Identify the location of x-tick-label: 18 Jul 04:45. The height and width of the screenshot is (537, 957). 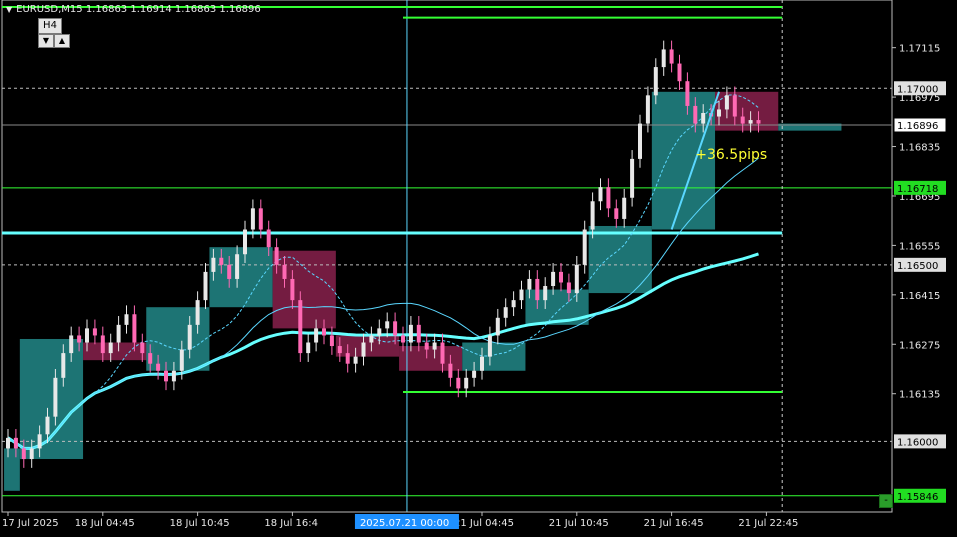
(105, 523).